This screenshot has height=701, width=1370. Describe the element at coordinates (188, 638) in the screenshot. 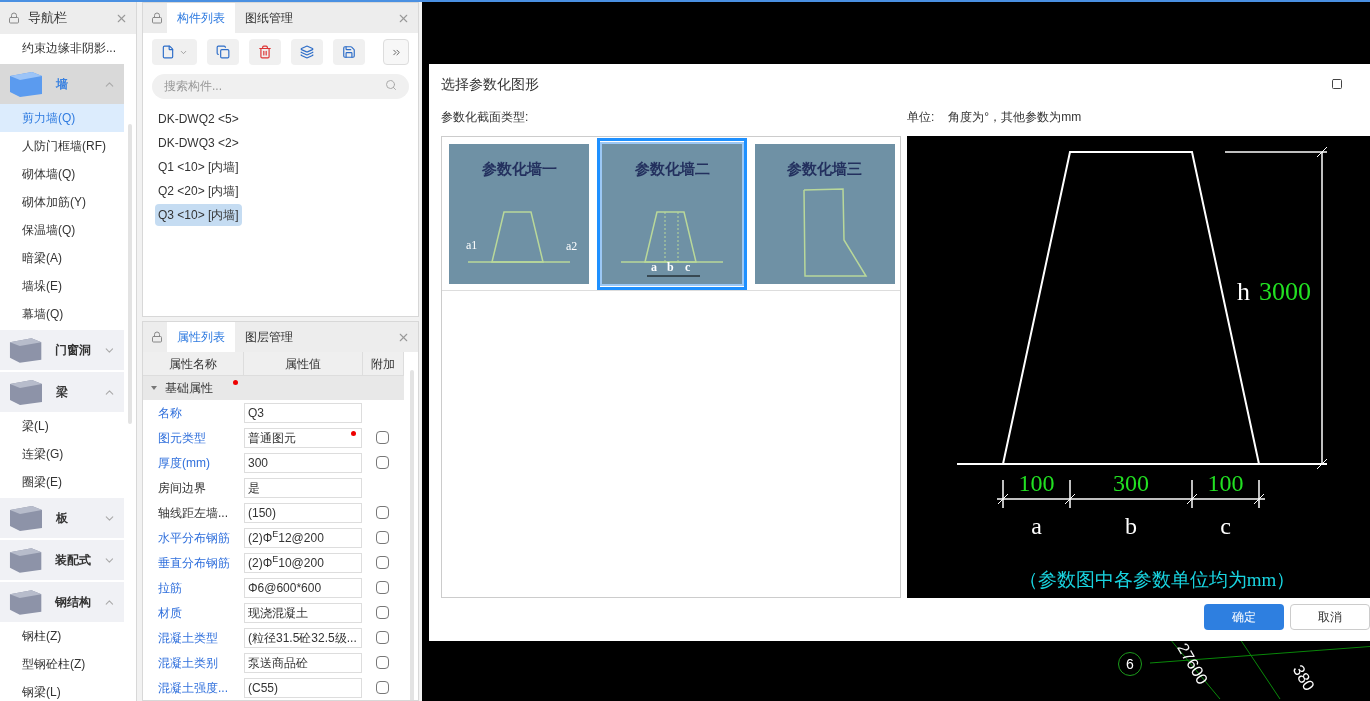

I see `property-name: 混凝土类型` at that location.